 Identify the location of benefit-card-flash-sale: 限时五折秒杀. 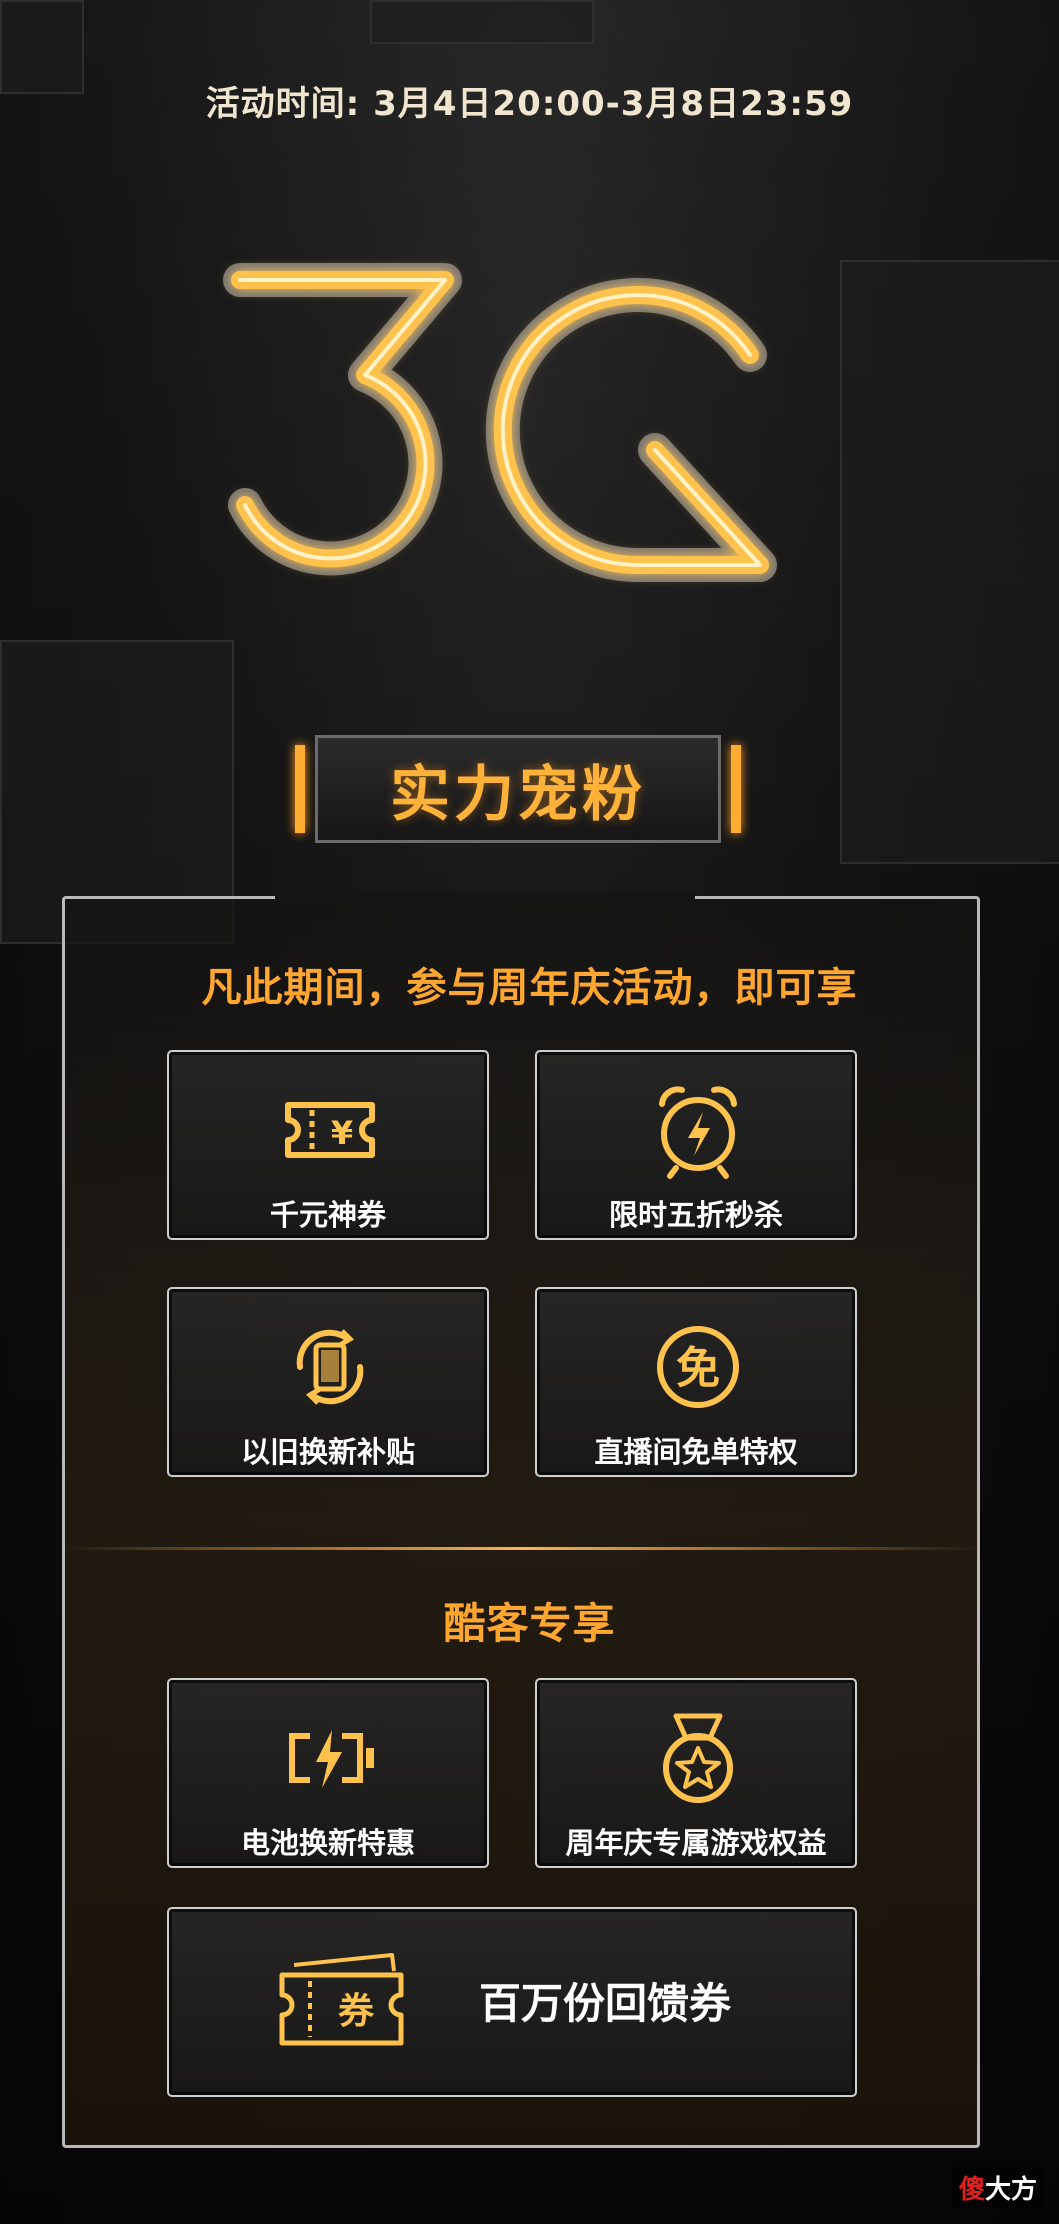
(696, 1145).